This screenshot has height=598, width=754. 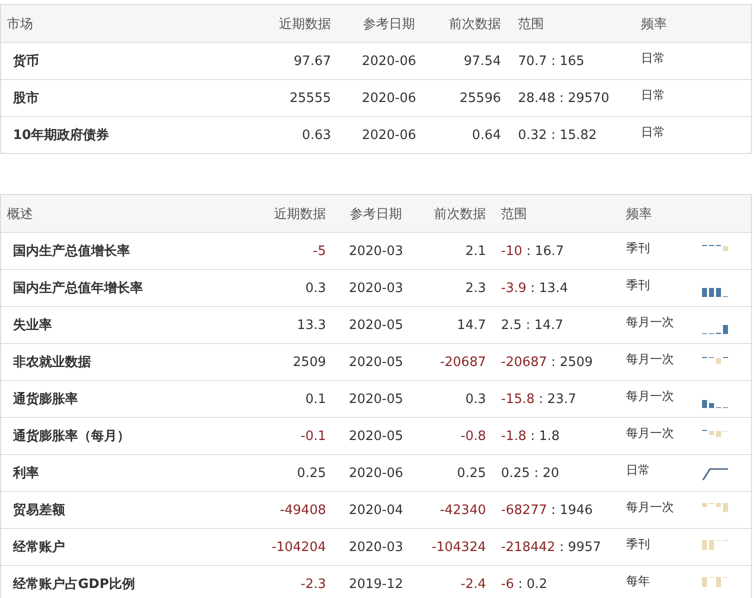 I want to click on table-cell-text: 13.3, so click(x=311, y=325).